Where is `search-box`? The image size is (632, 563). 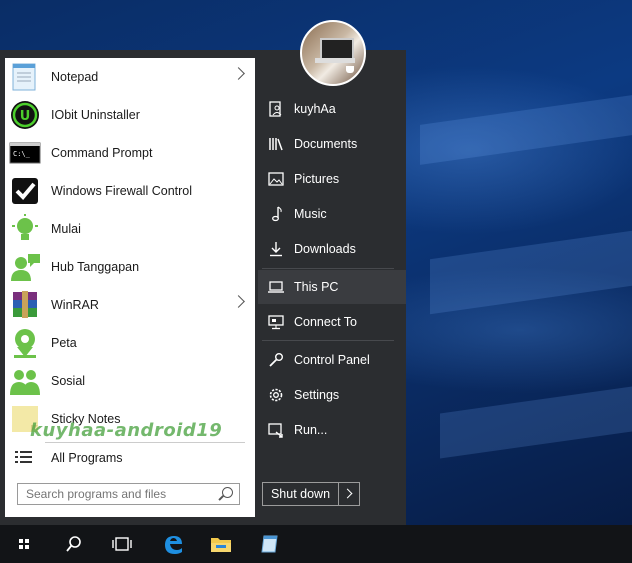 search-box is located at coordinates (128, 494).